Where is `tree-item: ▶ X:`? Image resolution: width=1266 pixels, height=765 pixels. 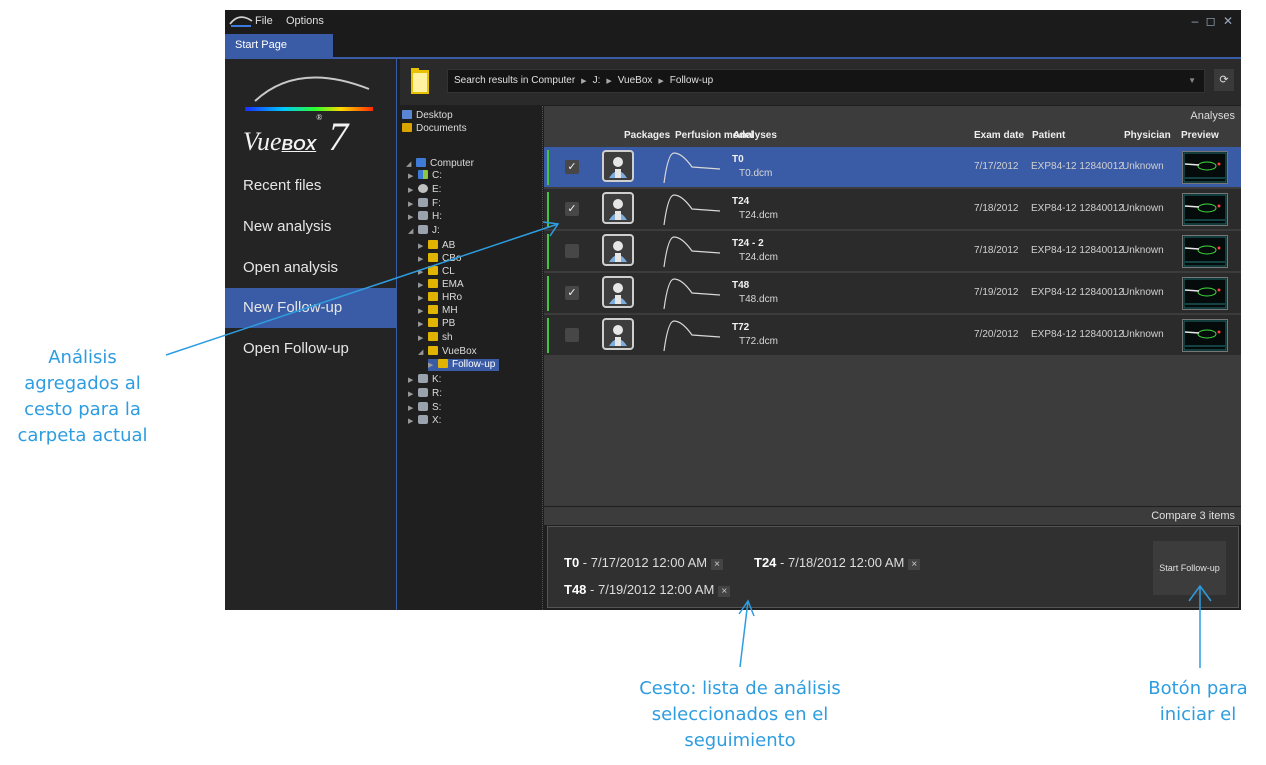
tree-item: ▶ X: is located at coordinates (424, 421).